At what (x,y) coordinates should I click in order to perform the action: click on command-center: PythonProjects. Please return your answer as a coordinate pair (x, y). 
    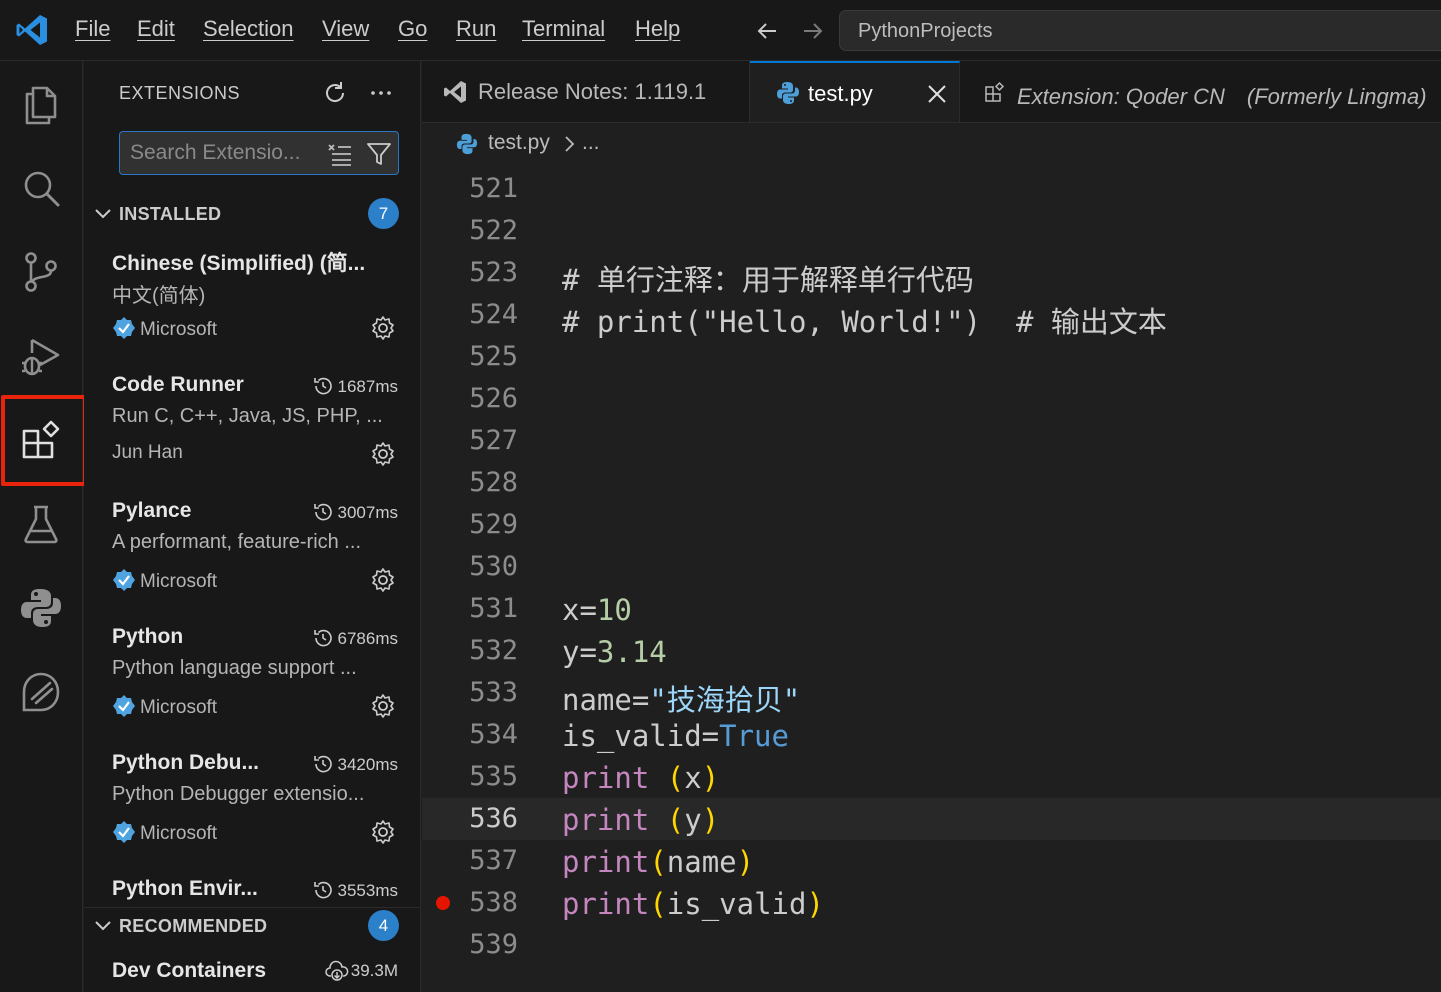
    Looking at the image, I should click on (1140, 30).